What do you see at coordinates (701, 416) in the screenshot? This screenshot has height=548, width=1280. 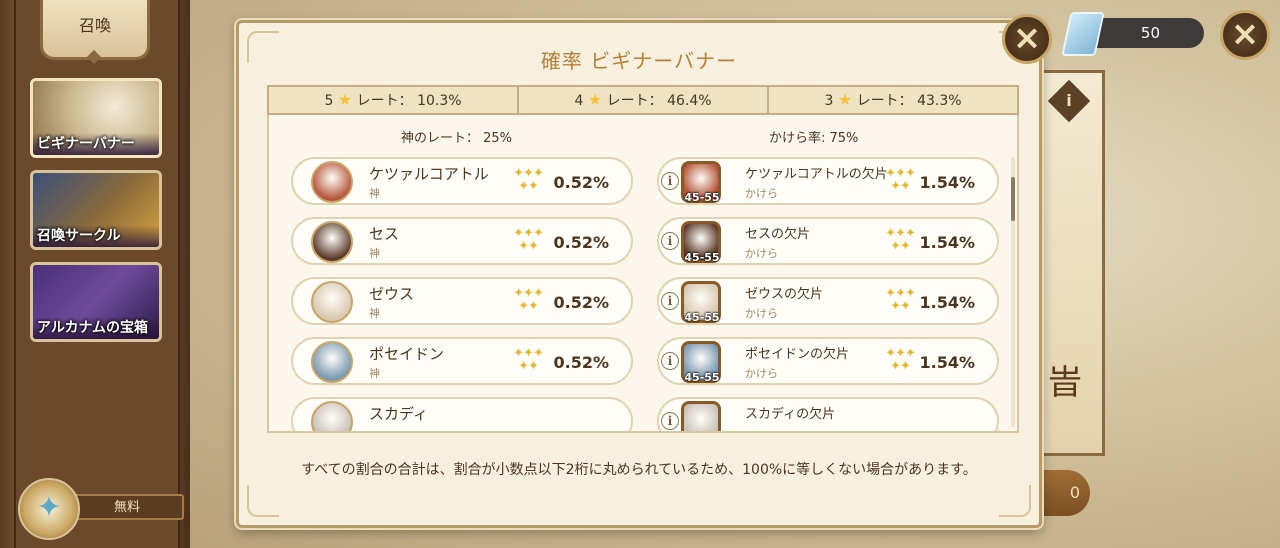 I see `fragment-portrait` at bounding box center [701, 416].